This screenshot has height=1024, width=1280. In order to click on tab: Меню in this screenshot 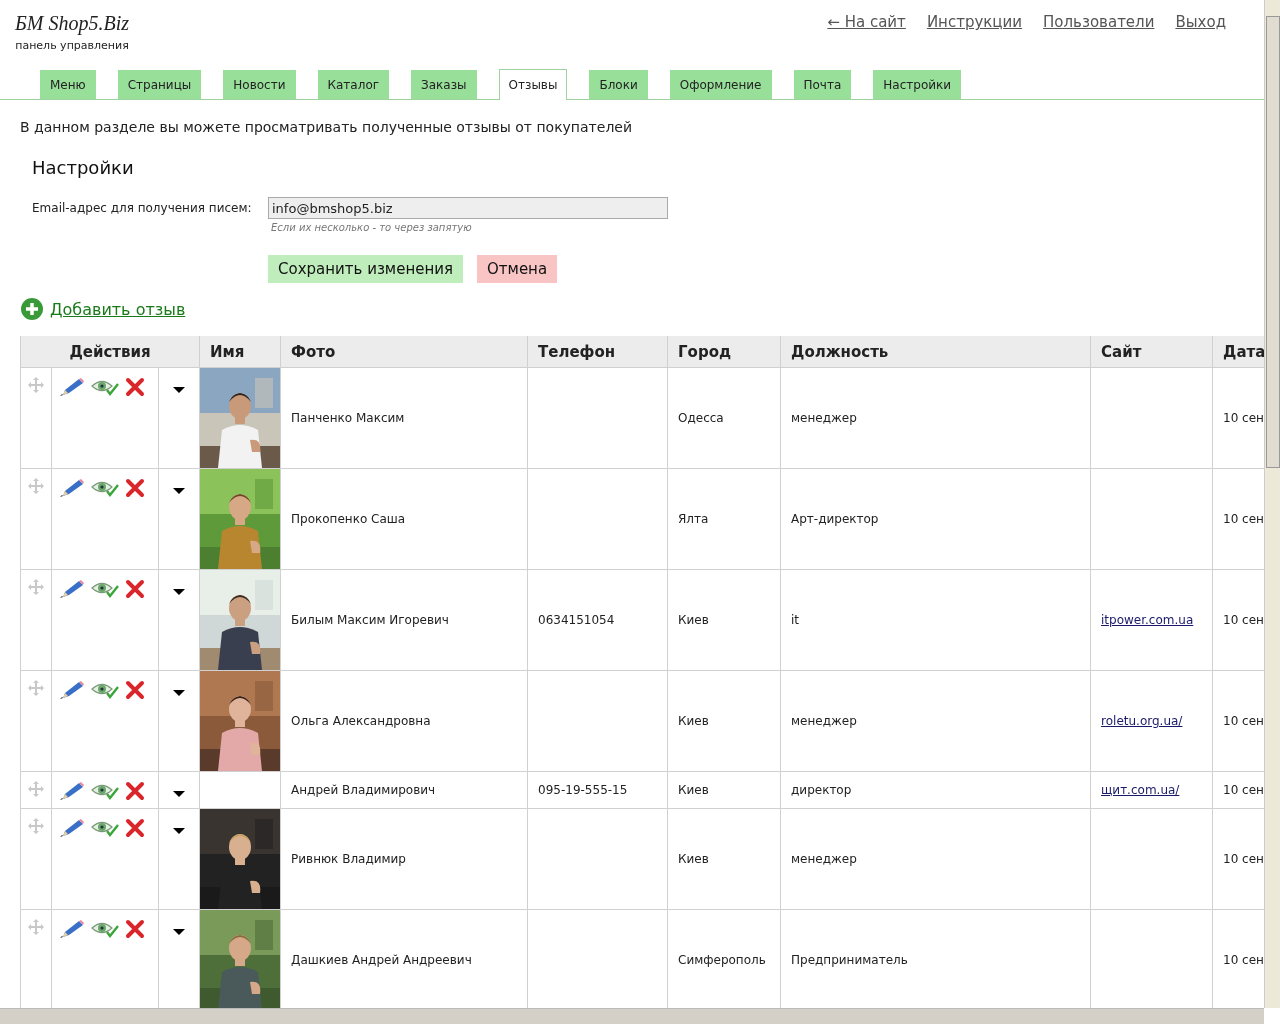, I will do `click(68, 84)`.